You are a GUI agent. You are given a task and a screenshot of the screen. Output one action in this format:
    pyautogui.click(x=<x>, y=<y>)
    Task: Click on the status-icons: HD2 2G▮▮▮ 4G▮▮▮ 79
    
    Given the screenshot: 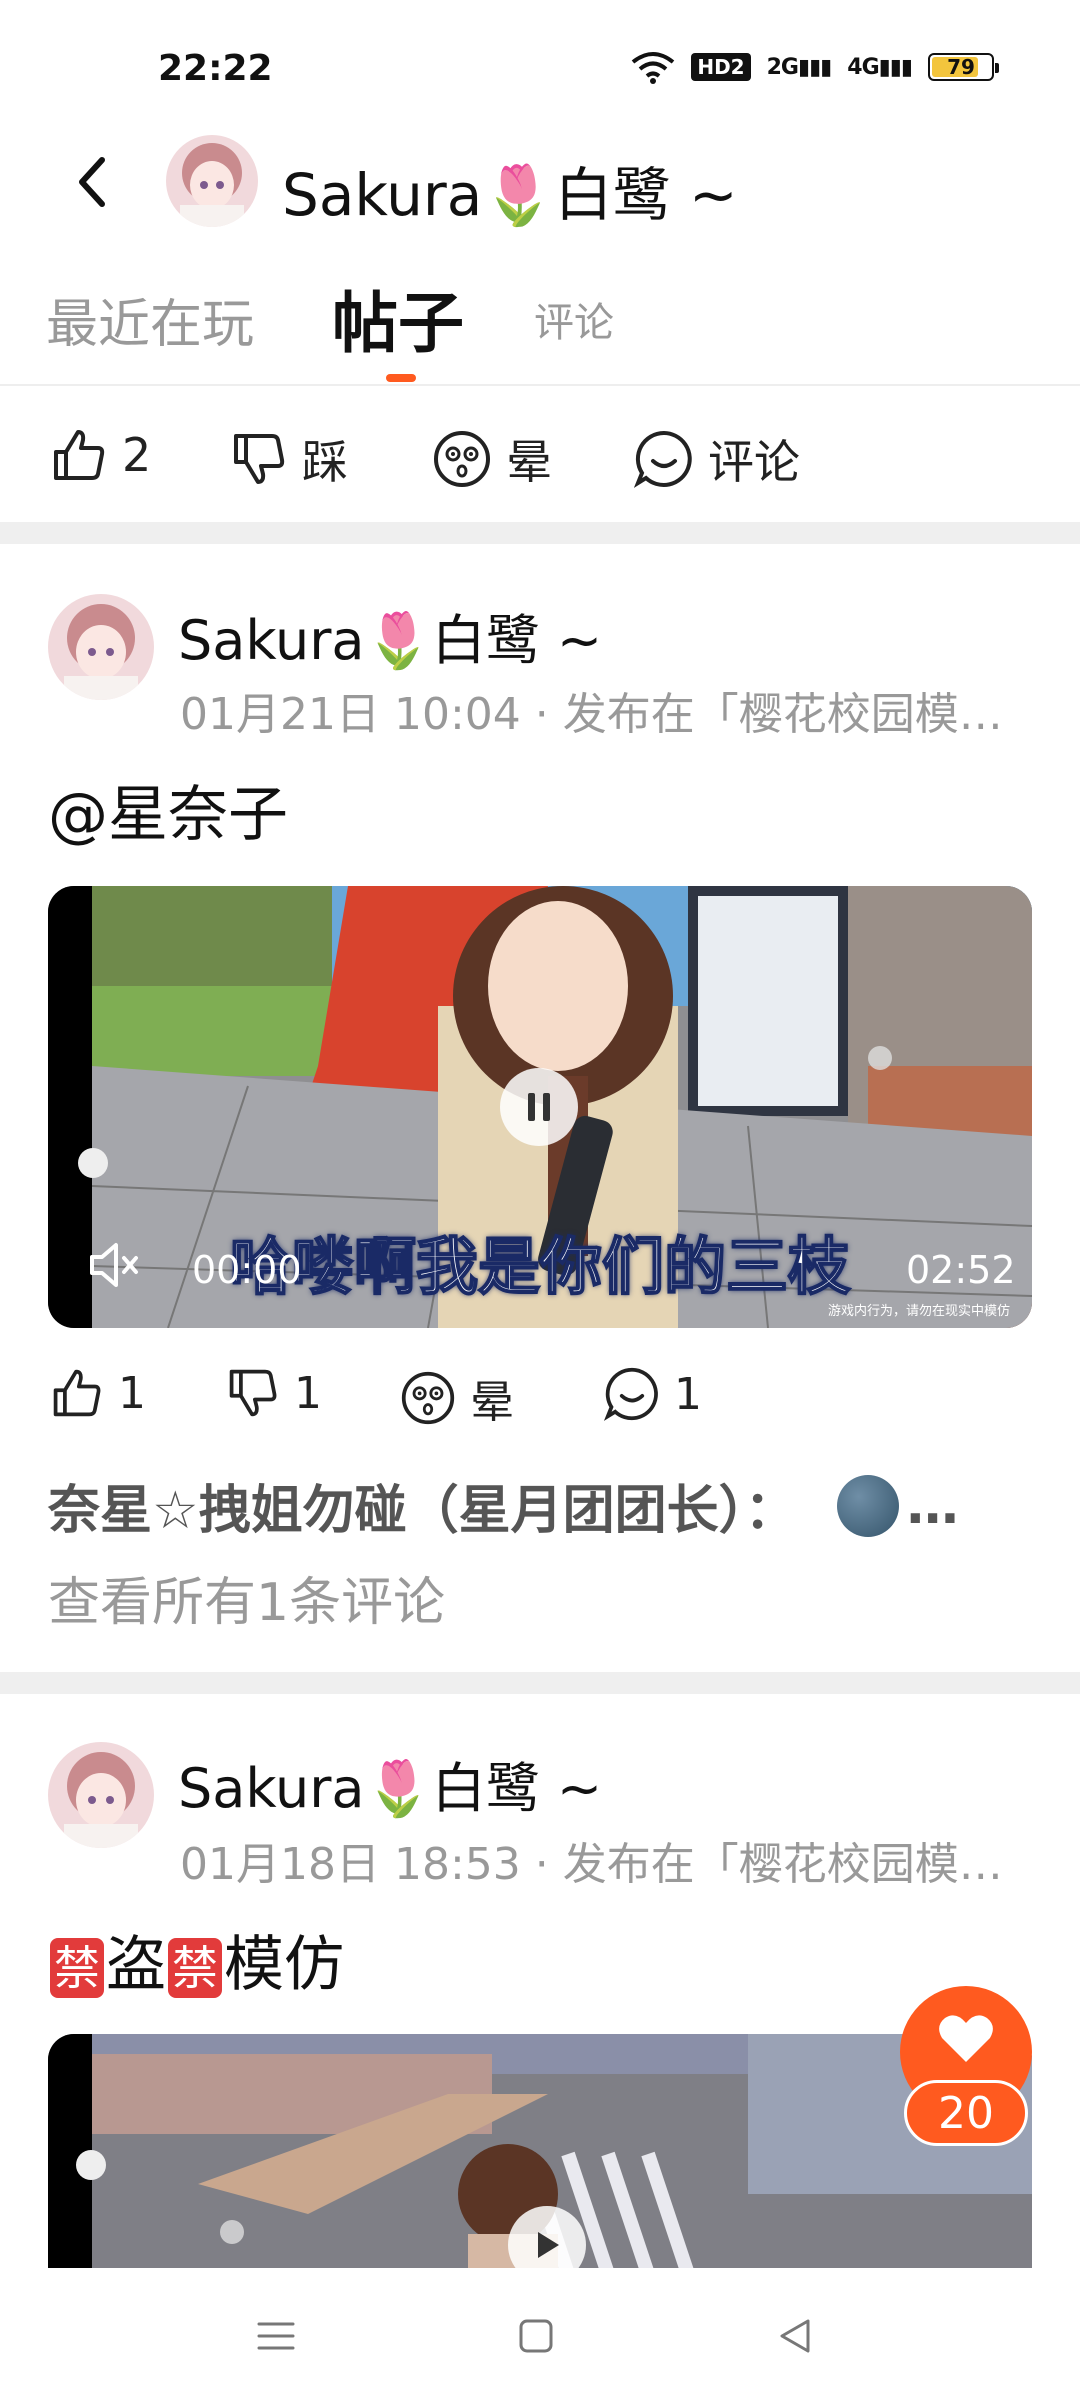 What is the action you would take?
    pyautogui.click(x=815, y=67)
    